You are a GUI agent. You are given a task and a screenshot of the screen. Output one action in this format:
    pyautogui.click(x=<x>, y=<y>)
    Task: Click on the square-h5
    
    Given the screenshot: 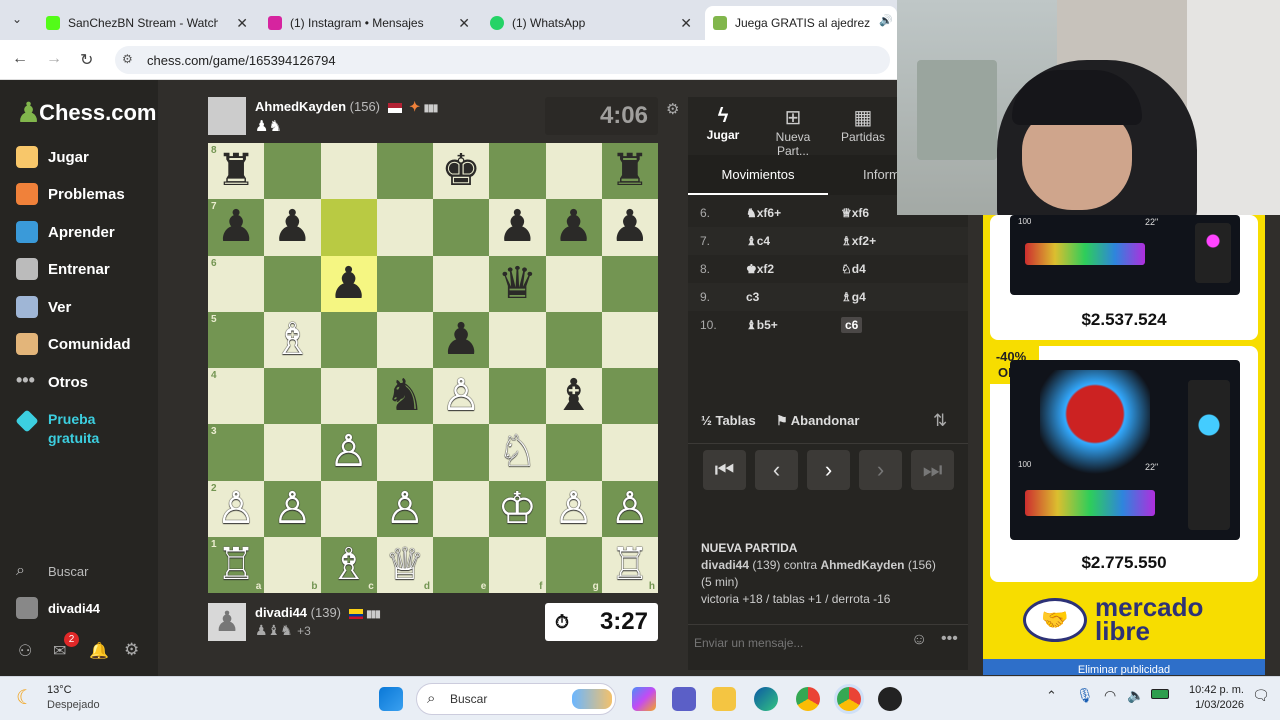 What is the action you would take?
    pyautogui.click(x=629, y=339)
    